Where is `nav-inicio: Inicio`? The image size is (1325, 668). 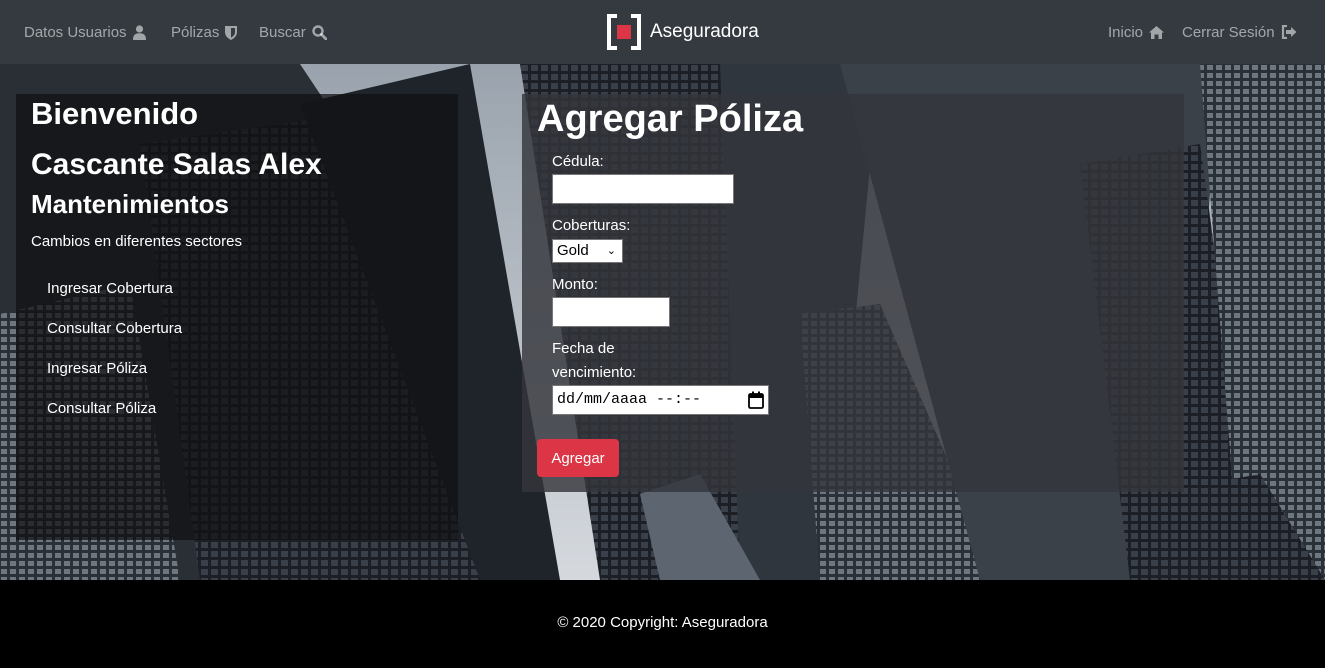
nav-inicio: Inicio is located at coordinates (1136, 32).